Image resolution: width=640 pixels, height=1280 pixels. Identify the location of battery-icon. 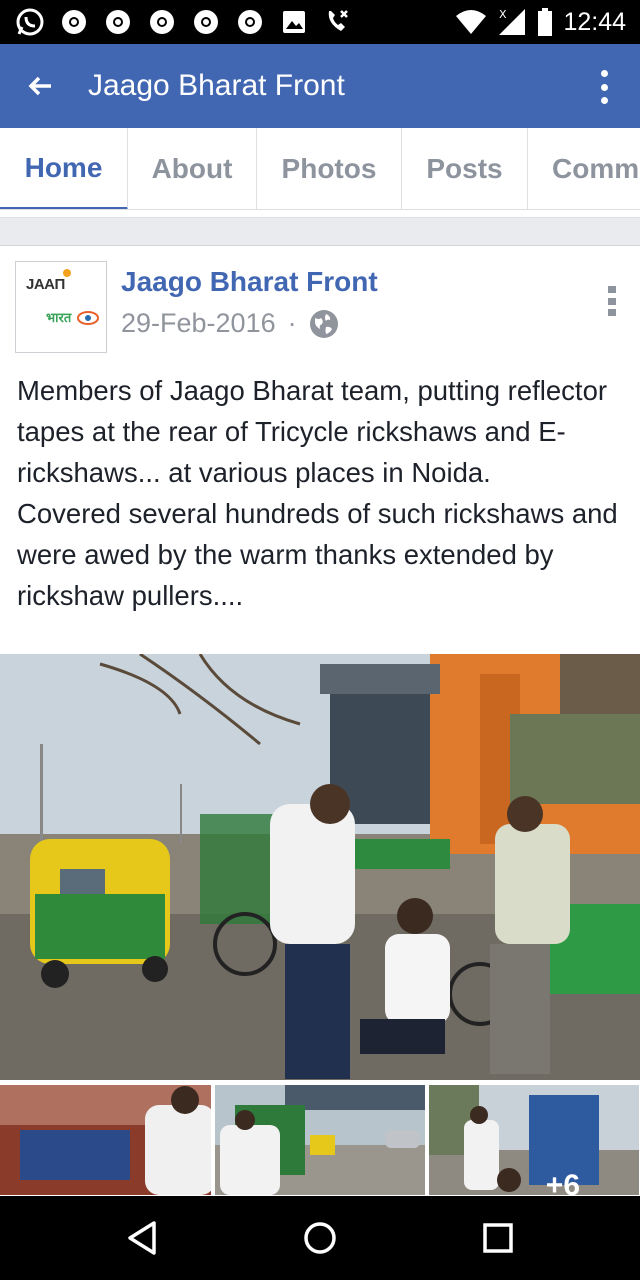
(545, 22).